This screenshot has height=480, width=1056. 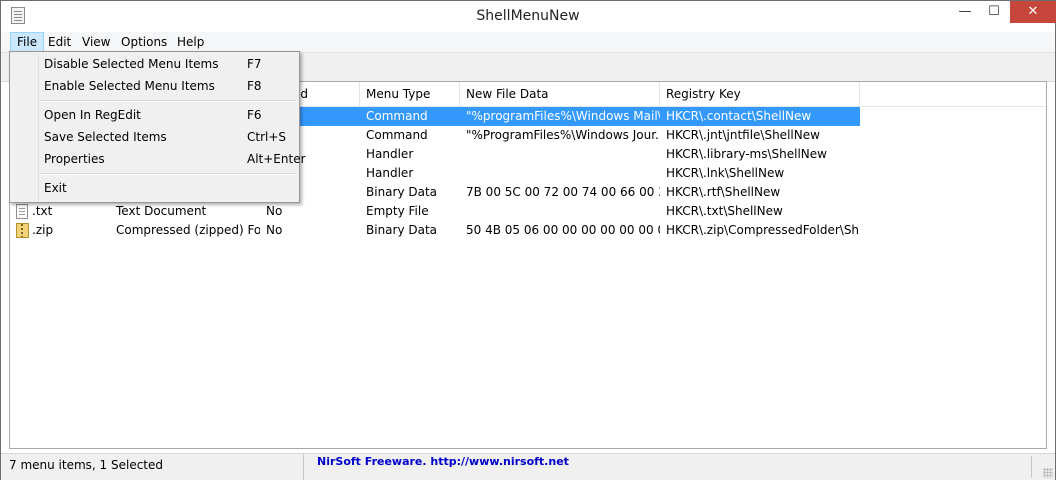 I want to click on menu-bar: File Edit View Options Help, so click(x=528, y=42).